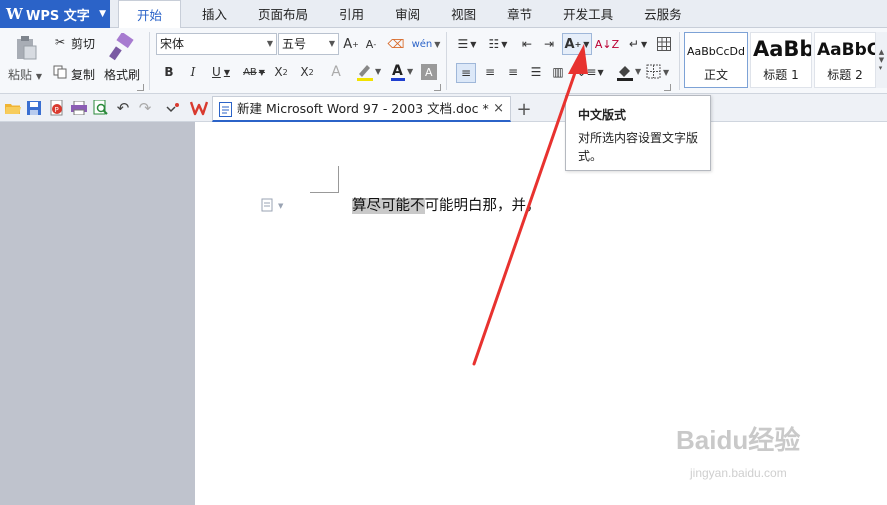 The image size is (887, 505). I want to click on shrink-font-icon: A-, so click(371, 44).